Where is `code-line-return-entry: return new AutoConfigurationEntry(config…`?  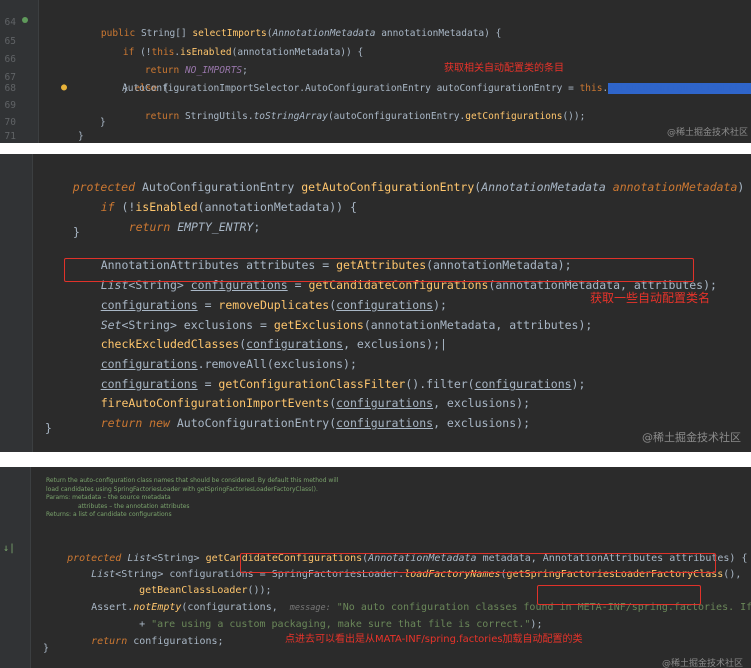
code-line-return-entry: return new AutoConfigurationEntry(config… is located at coordinates (315, 423).